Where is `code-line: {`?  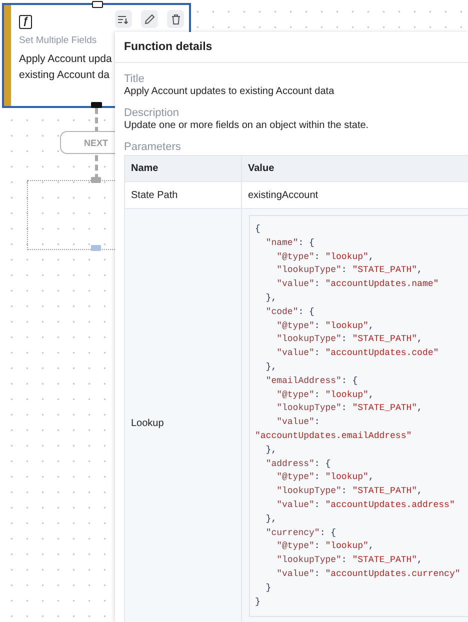 code-line: { is located at coordinates (258, 229).